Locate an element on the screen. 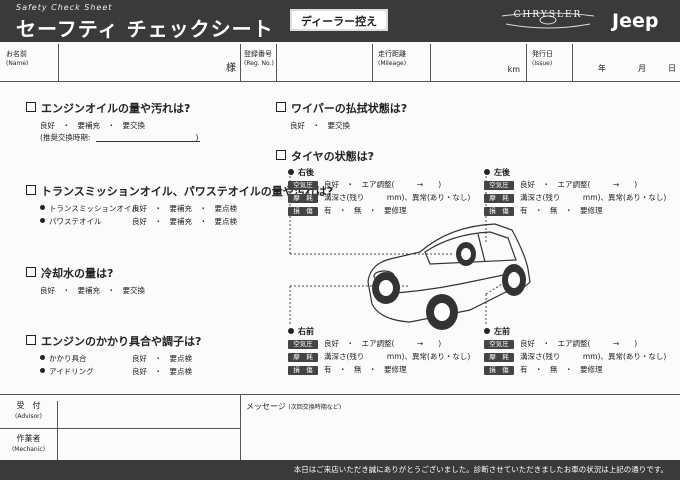 This screenshot has width=680, height=480. name-label-cell: お名前 (Name) is located at coordinates (29, 62).